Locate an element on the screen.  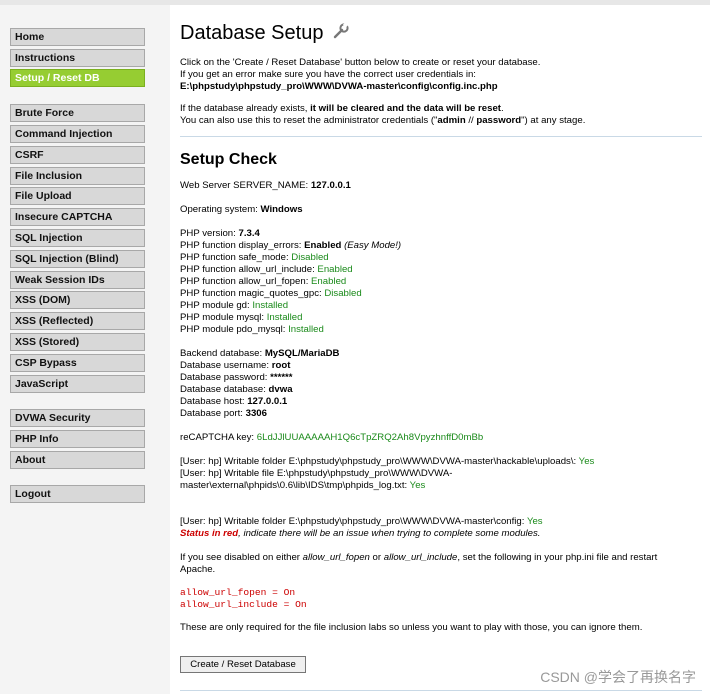
menu-item-javascript: JavaScript is located at coordinates (77, 384).